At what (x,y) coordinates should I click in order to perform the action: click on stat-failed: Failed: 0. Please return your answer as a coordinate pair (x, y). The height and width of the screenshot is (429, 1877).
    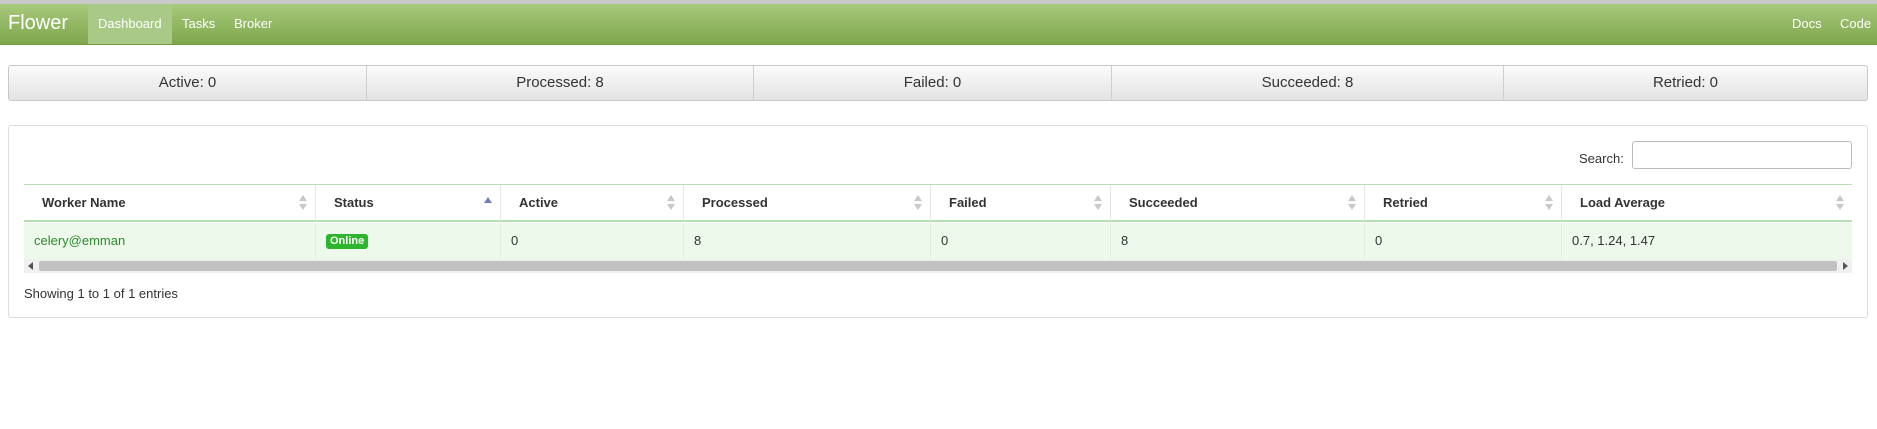
    Looking at the image, I should click on (933, 83).